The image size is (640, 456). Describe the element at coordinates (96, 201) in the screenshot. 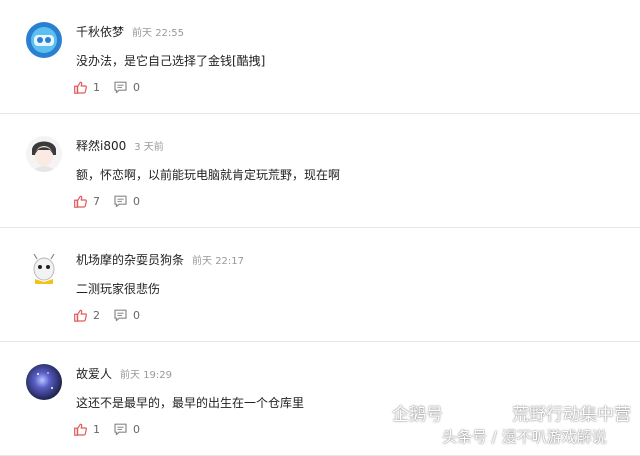

I see `like-count: 7` at that location.